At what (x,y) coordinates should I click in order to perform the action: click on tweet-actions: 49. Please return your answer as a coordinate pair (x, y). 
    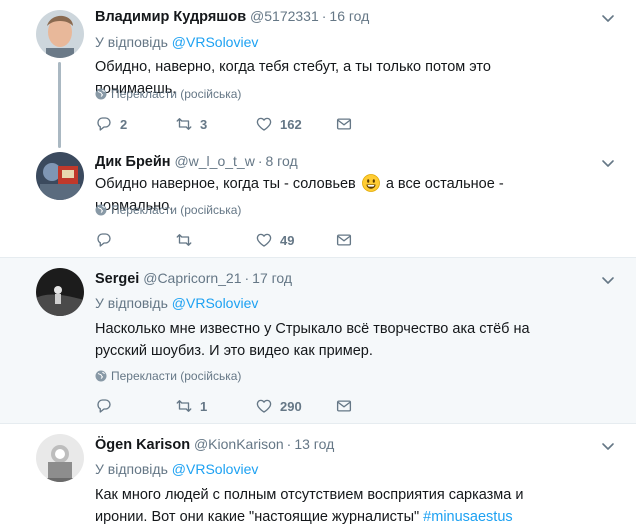
    Looking at the image, I should click on (235, 241).